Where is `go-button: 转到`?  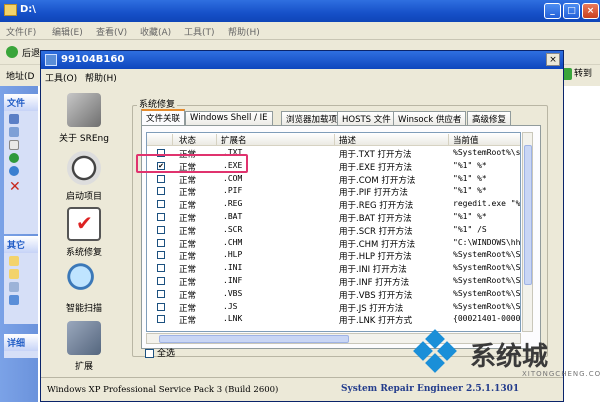
go-button: 转到 is located at coordinates (576, 73).